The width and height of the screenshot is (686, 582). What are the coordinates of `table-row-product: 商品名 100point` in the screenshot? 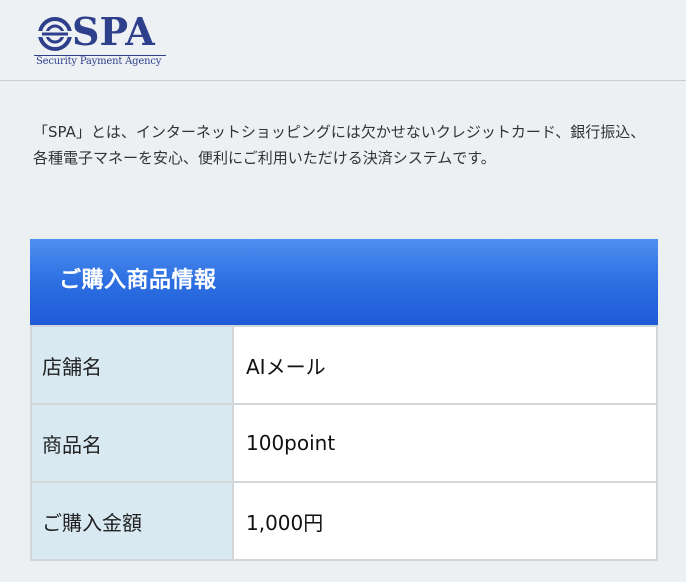 It's located at (344, 443).